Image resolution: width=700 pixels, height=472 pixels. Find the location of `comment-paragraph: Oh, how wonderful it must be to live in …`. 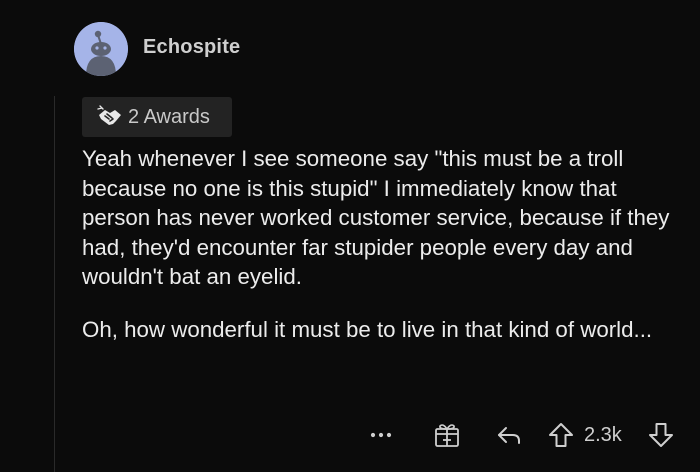

comment-paragraph: Oh, how wonderful it must be to live in … is located at coordinates (367, 329).